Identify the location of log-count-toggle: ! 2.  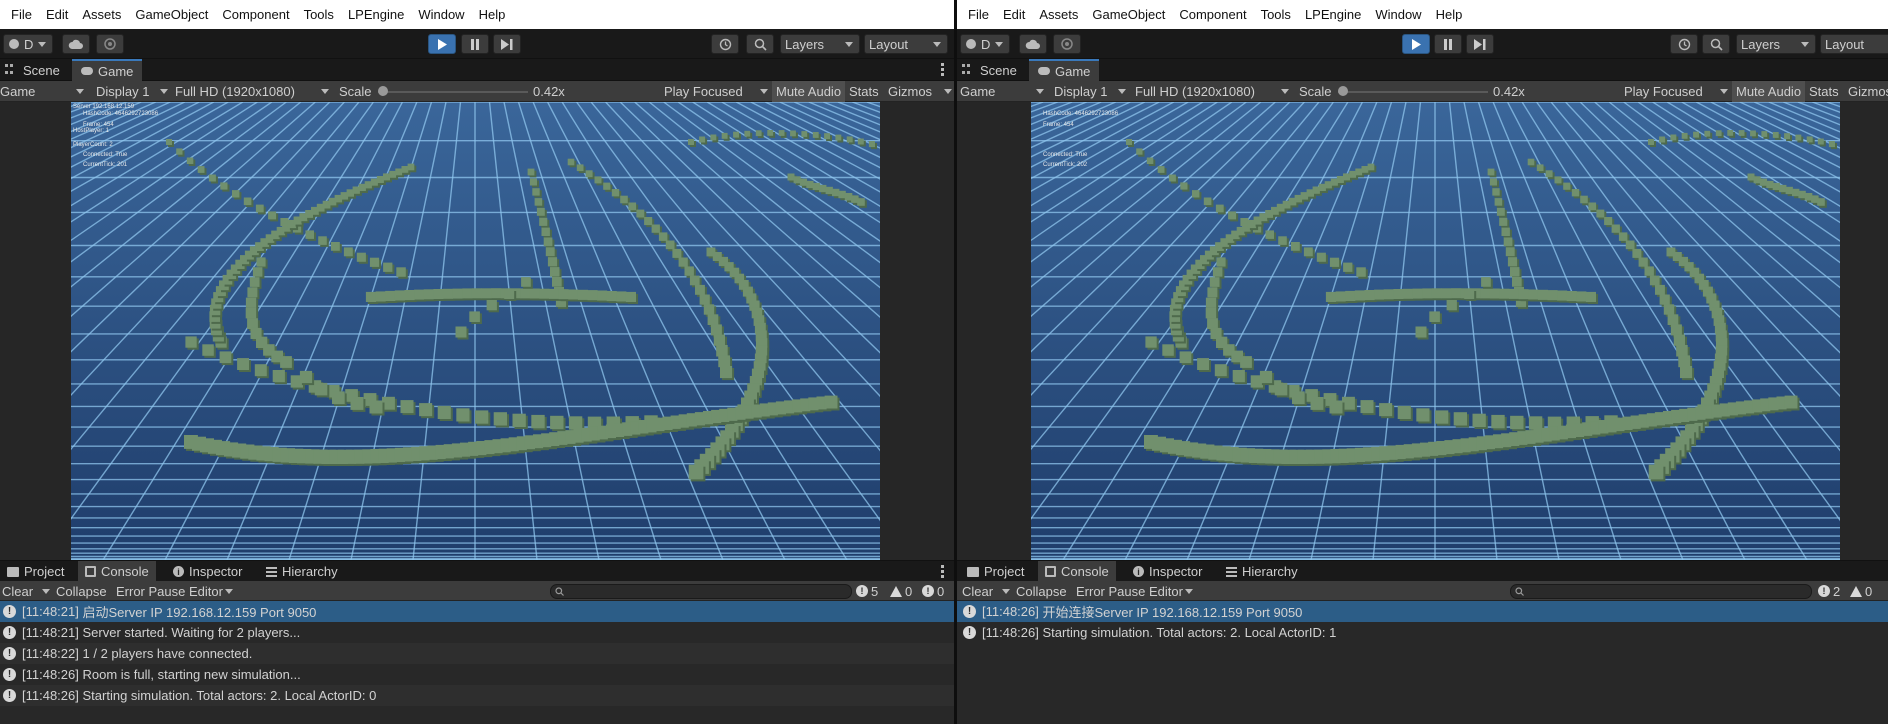
(1829, 591).